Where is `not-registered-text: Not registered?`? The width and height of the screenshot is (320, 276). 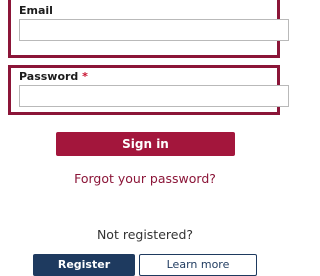
not-registered-text: Not registered? is located at coordinates (145, 234).